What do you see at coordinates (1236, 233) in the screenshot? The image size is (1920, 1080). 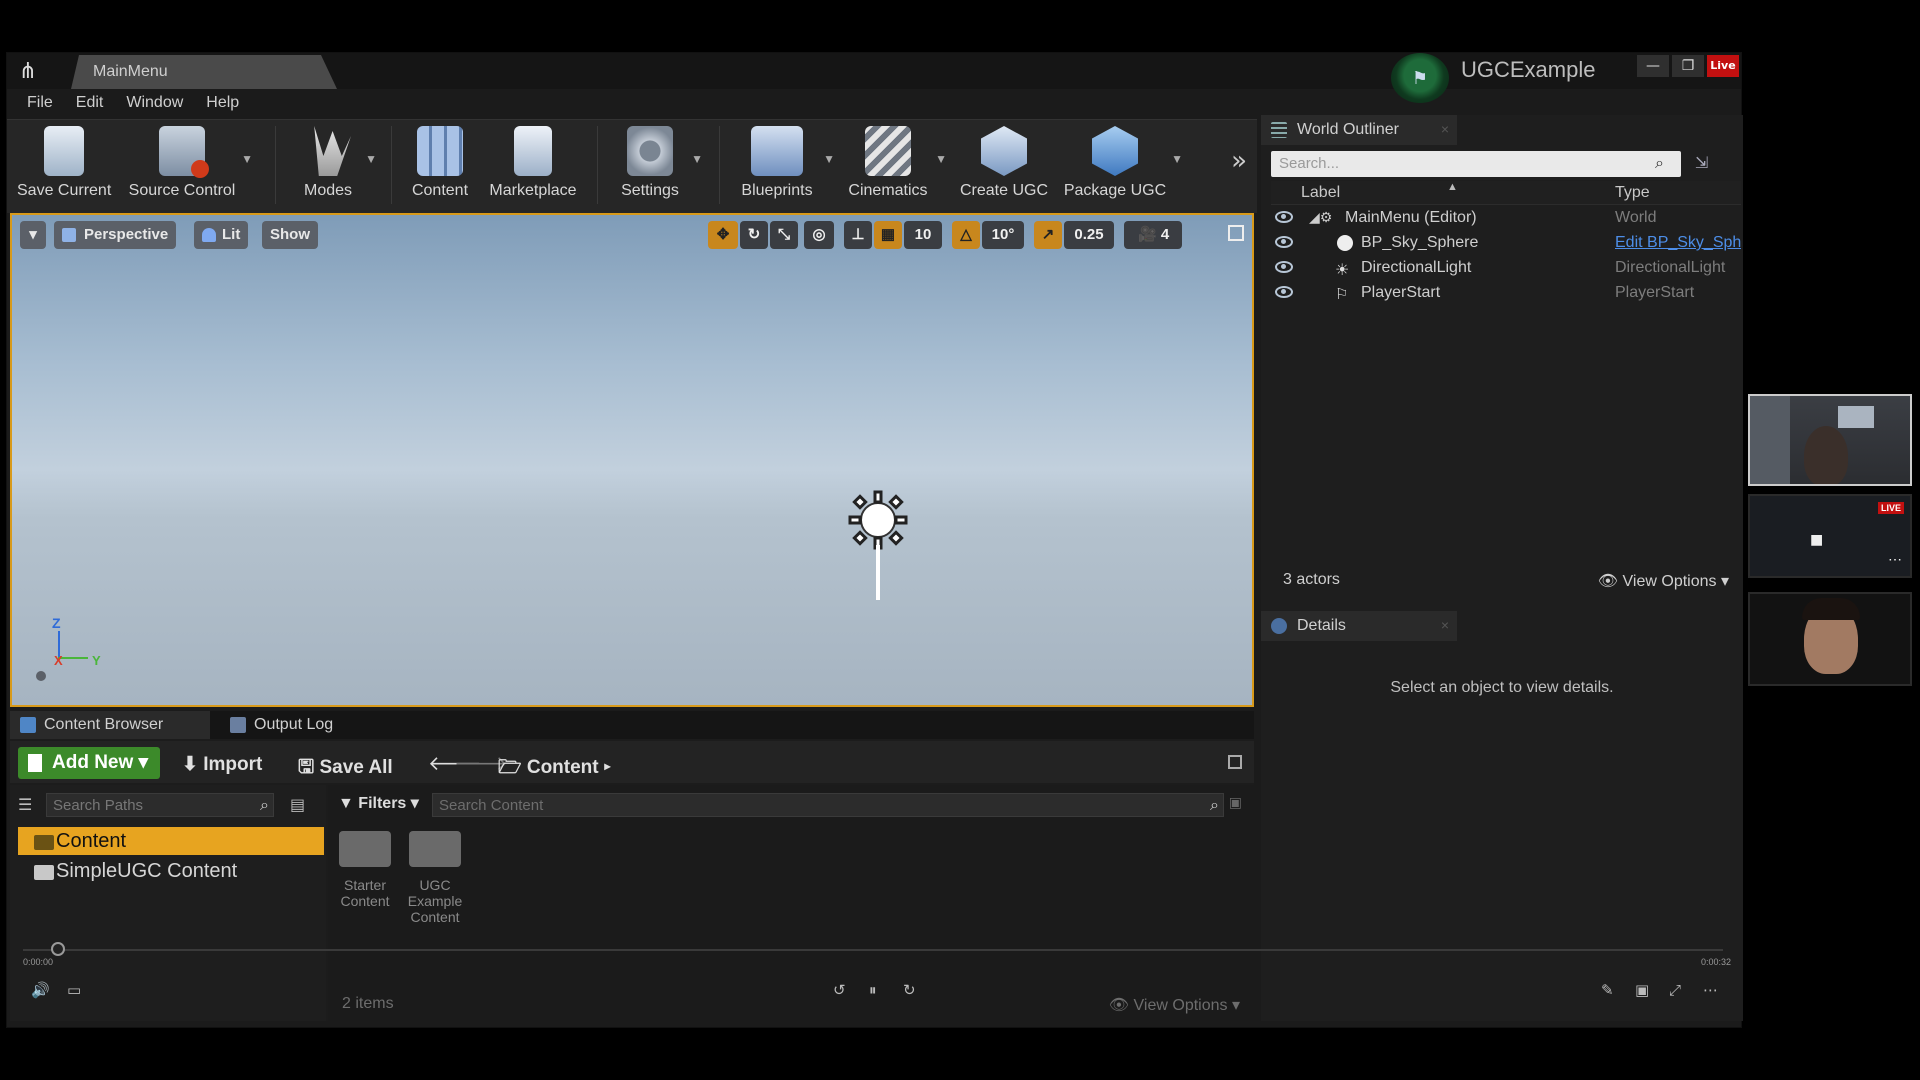 I see `maximize-viewport-icon` at bounding box center [1236, 233].